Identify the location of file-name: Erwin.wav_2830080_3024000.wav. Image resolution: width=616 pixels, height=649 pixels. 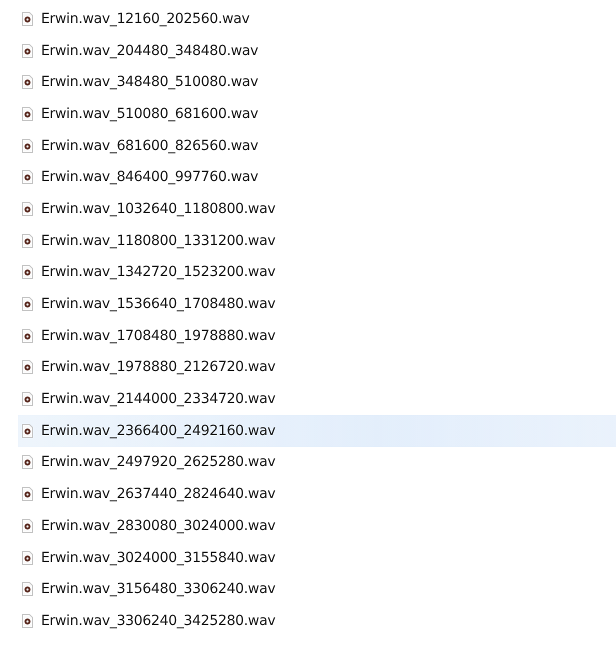
(158, 526).